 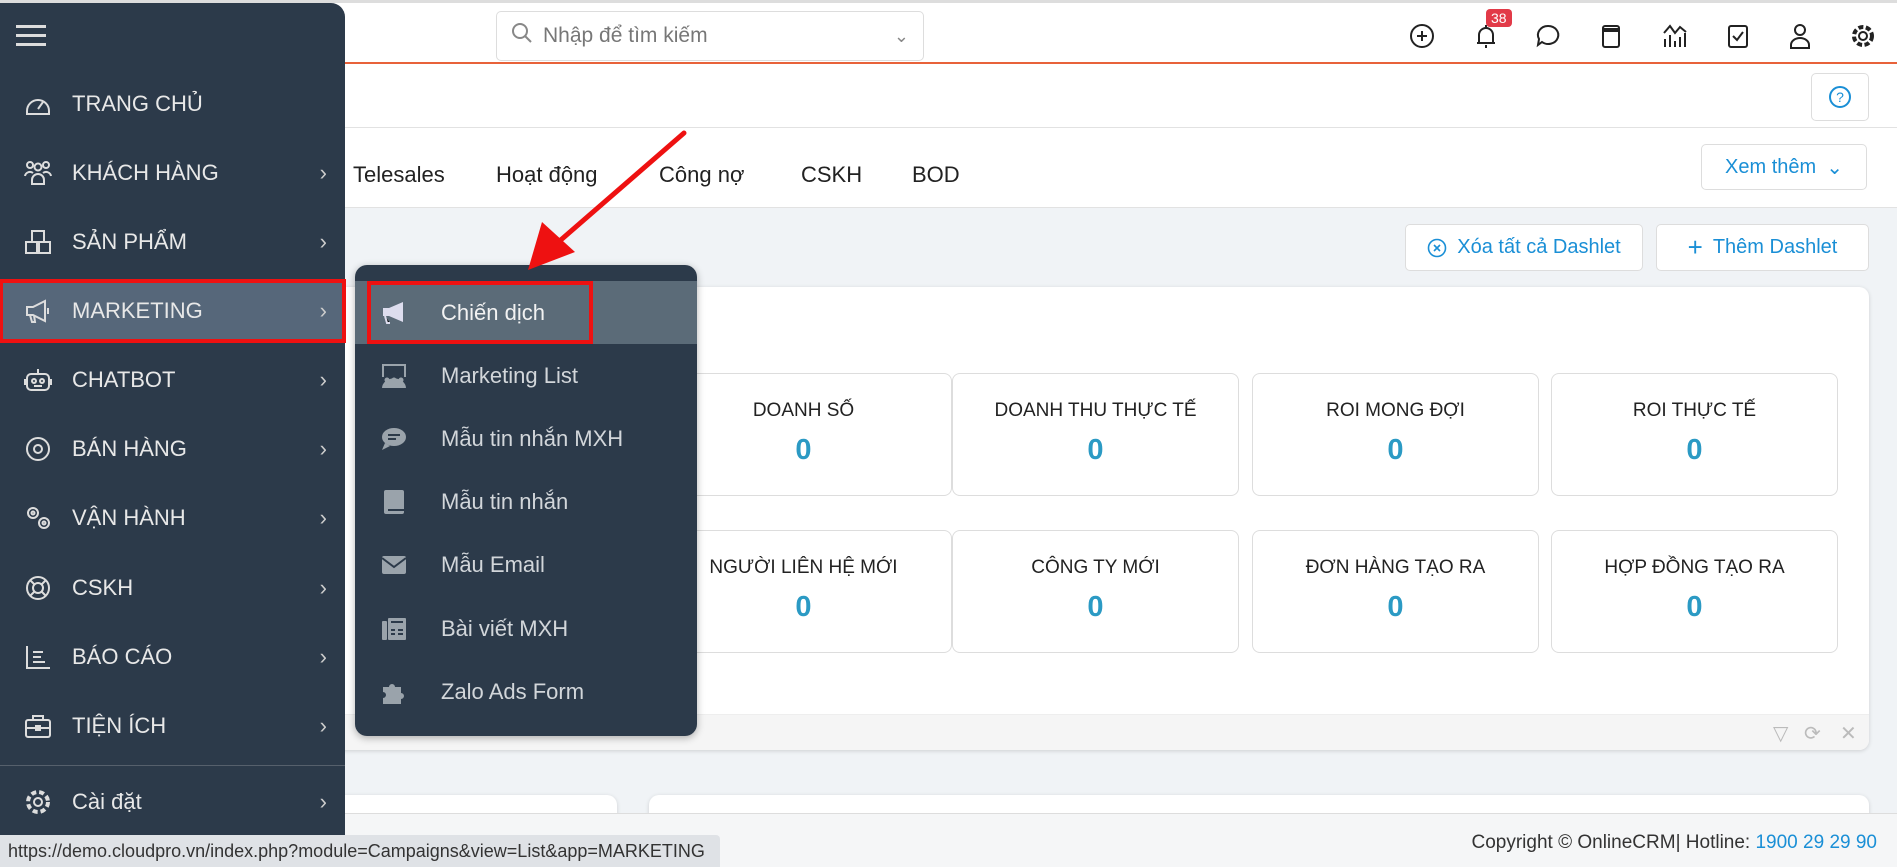 What do you see at coordinates (137, 310) in the screenshot?
I see `sidebar-item-label: MARKETING` at bounding box center [137, 310].